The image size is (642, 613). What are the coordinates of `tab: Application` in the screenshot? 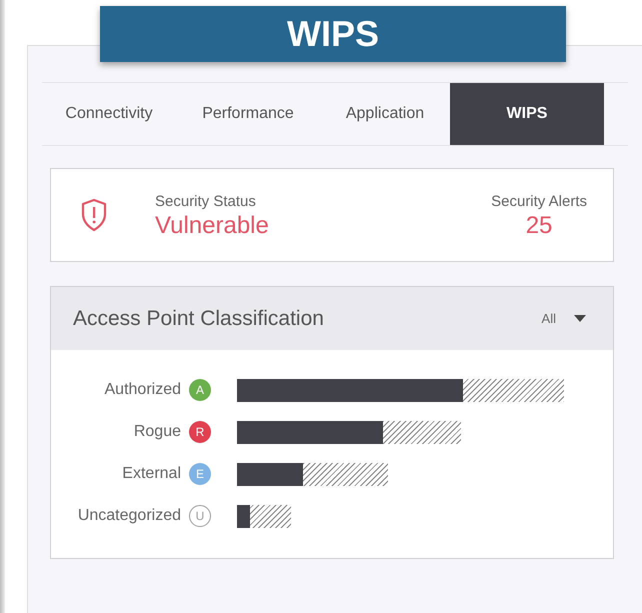 It's located at (385, 114).